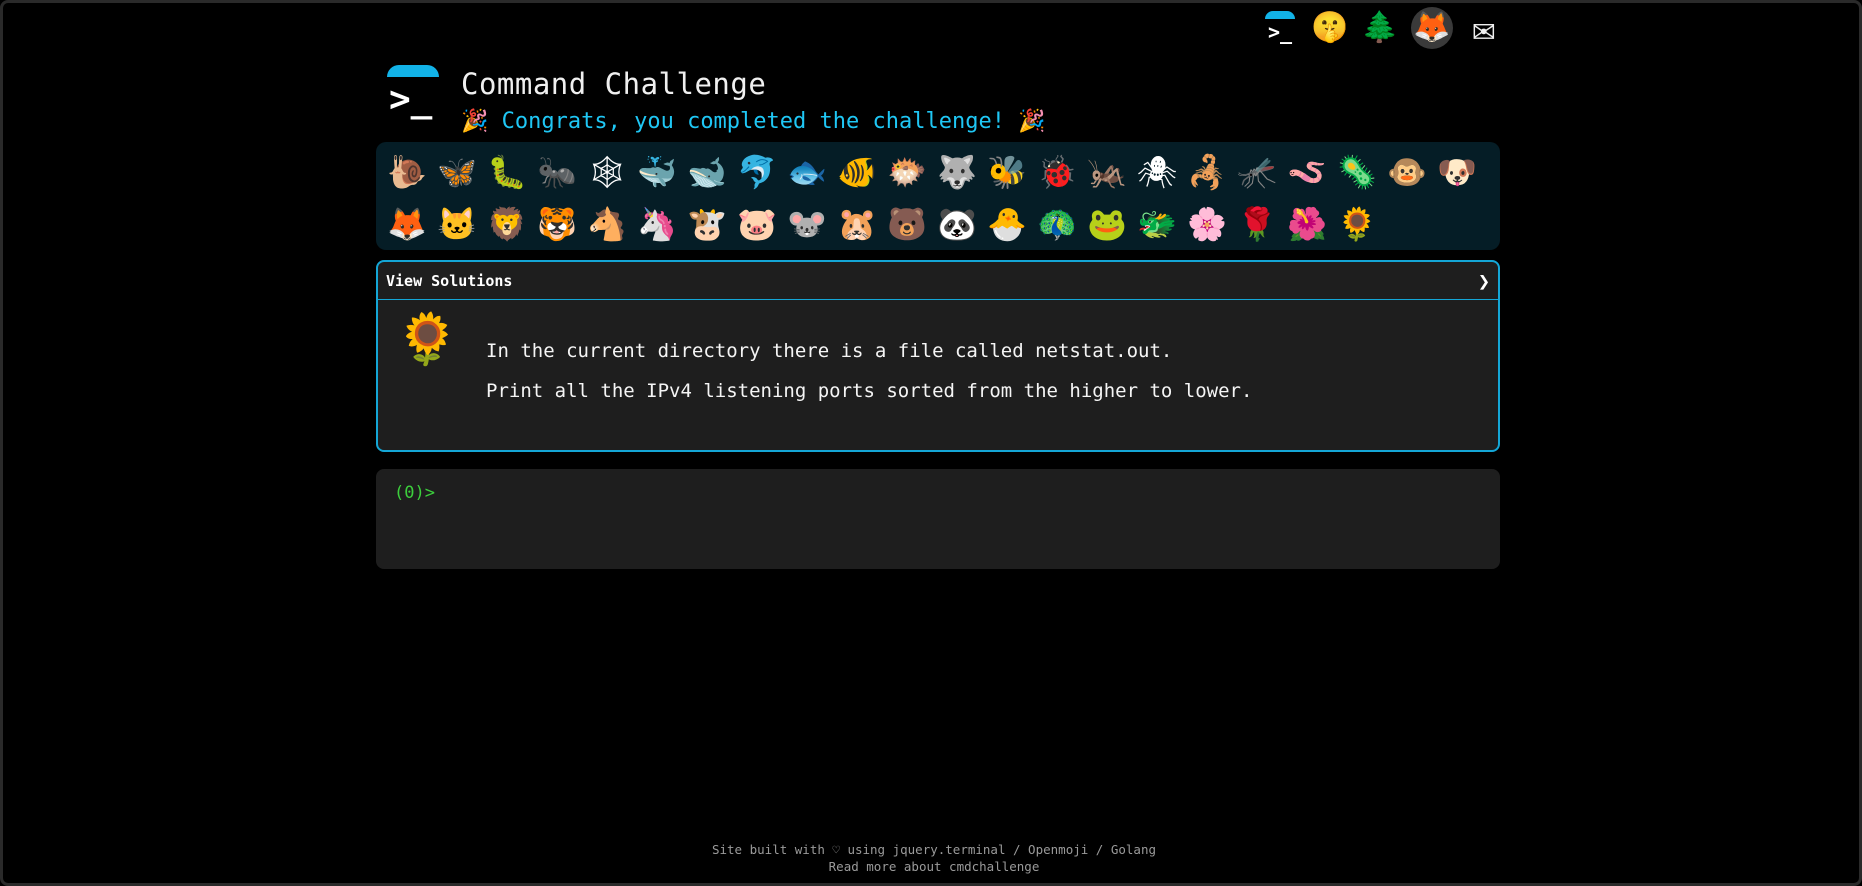 This screenshot has height=886, width=1862. Describe the element at coordinates (1457, 172) in the screenshot. I see `collected-emoji-icon: 🐶` at that location.